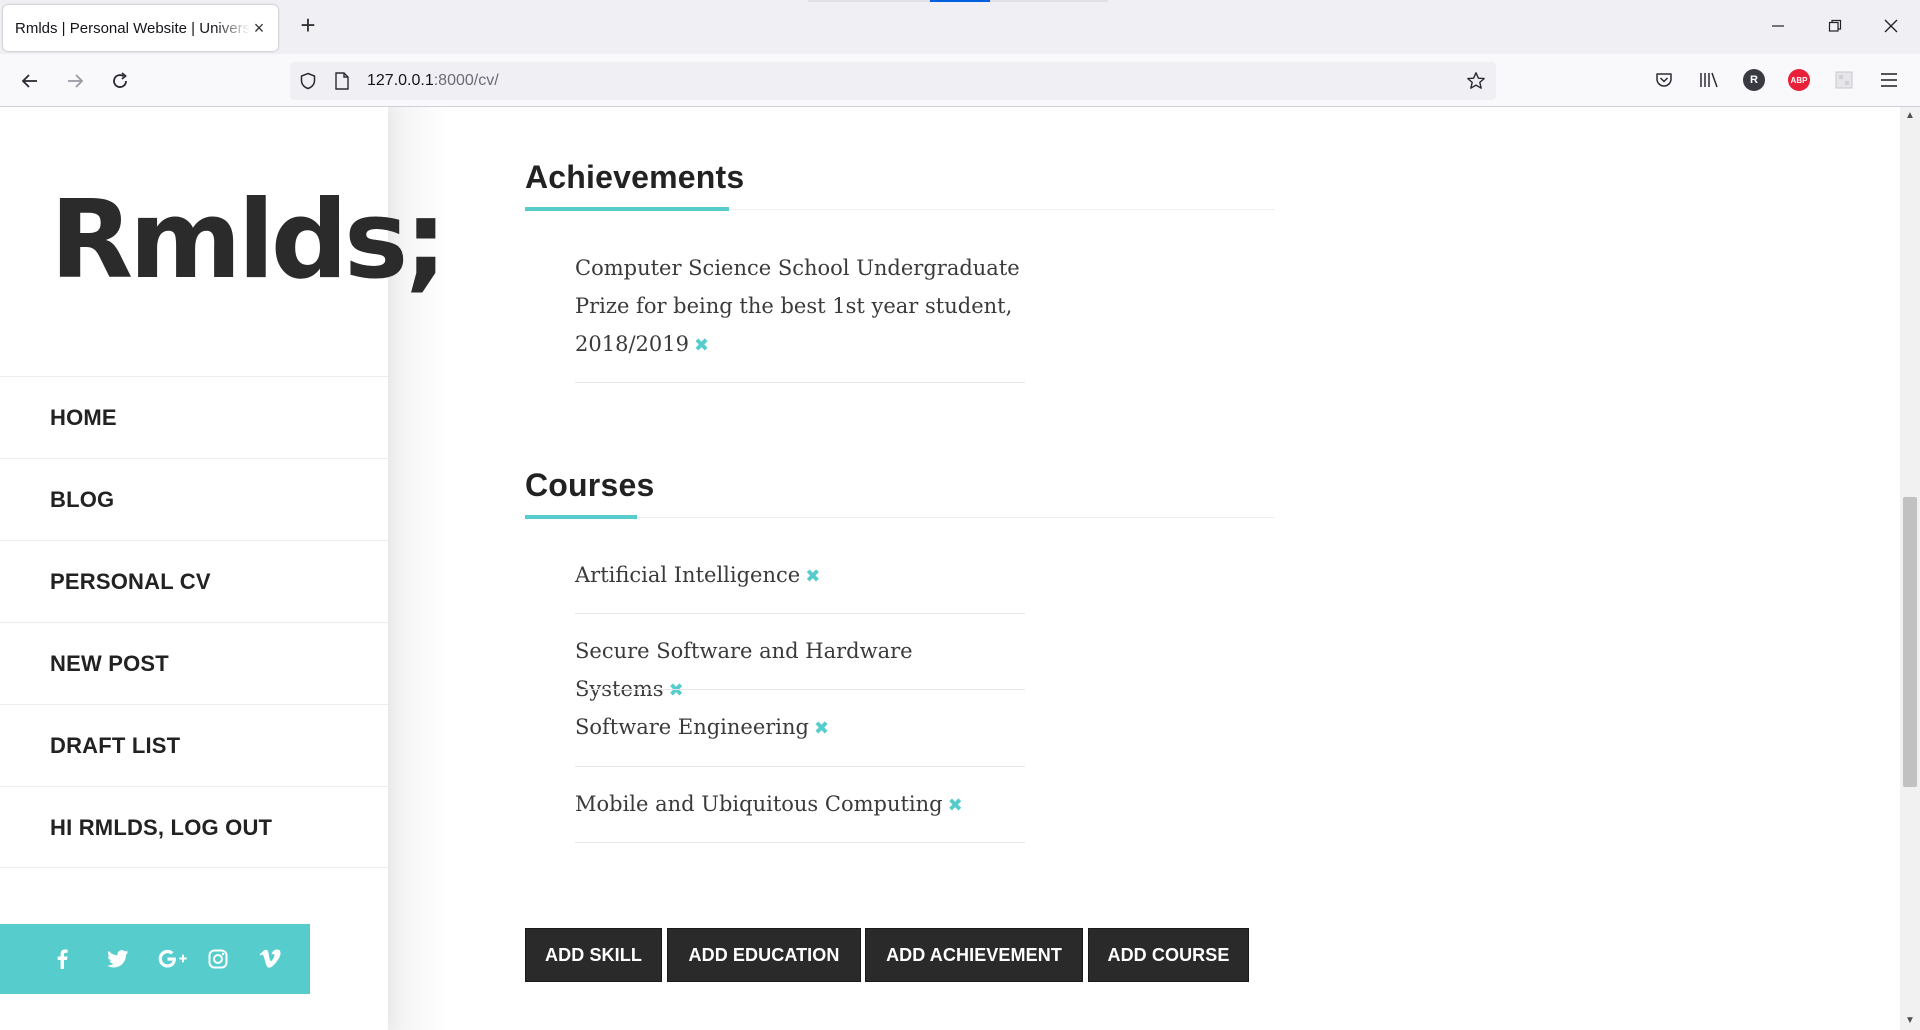 This screenshot has height=1030, width=1920. Describe the element at coordinates (960, 1) in the screenshot. I see `tab-strip-indicator-active` at that location.